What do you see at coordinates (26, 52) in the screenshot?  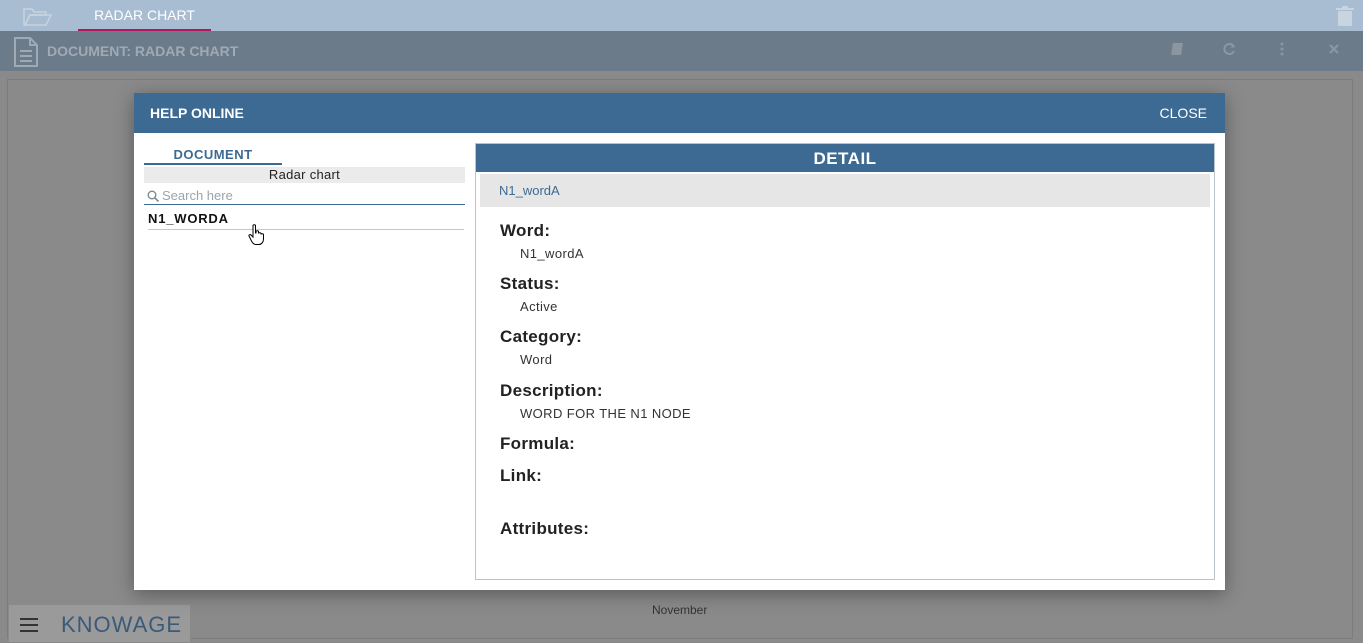 I see `document-icon` at bounding box center [26, 52].